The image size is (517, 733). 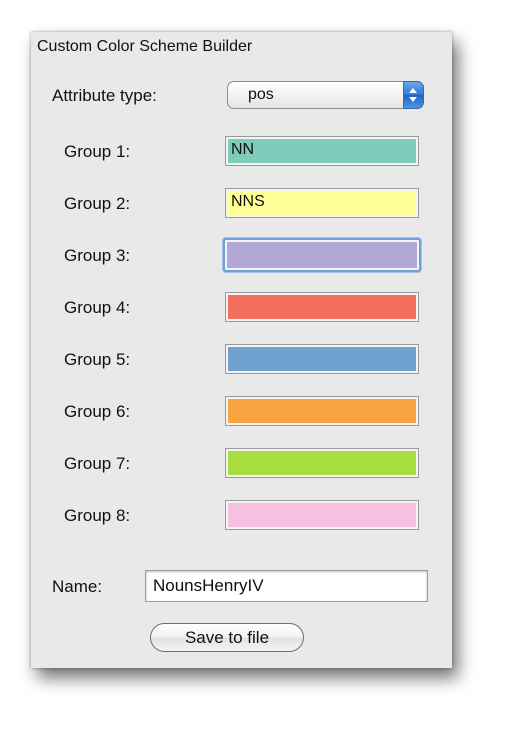 I want to click on group-2-label: Group 2:, so click(x=97, y=203).